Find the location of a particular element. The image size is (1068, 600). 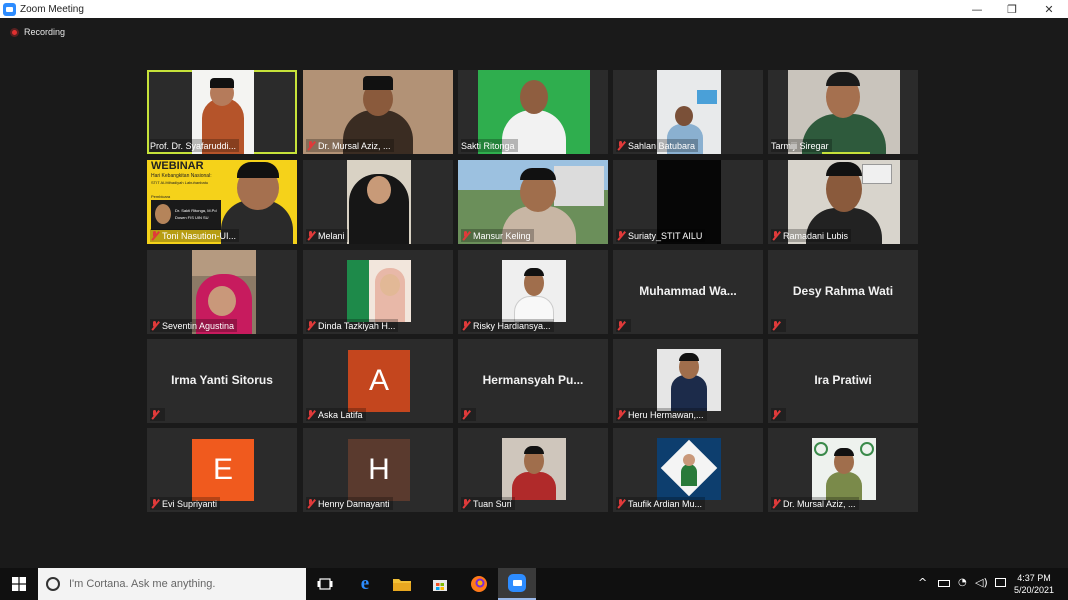

recording-indicator: Recording is located at coordinates (37, 32).